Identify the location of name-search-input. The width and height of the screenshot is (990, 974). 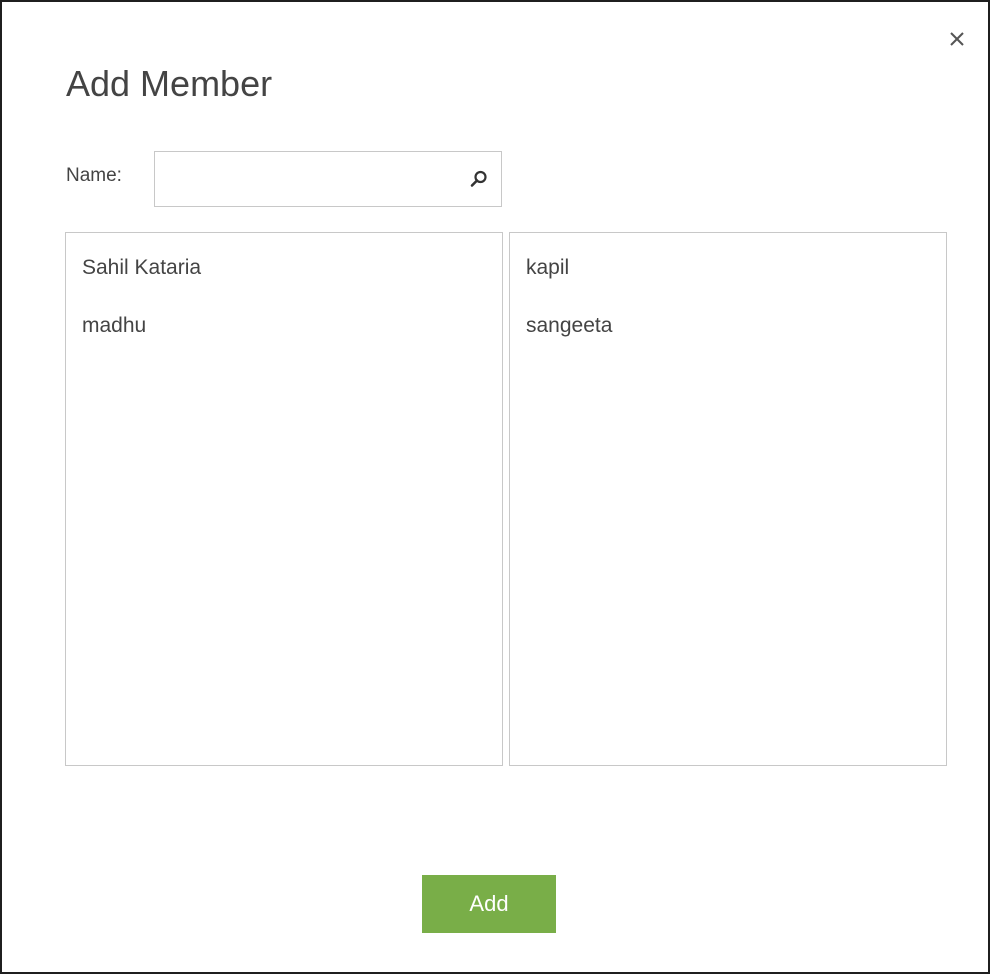
(305, 179).